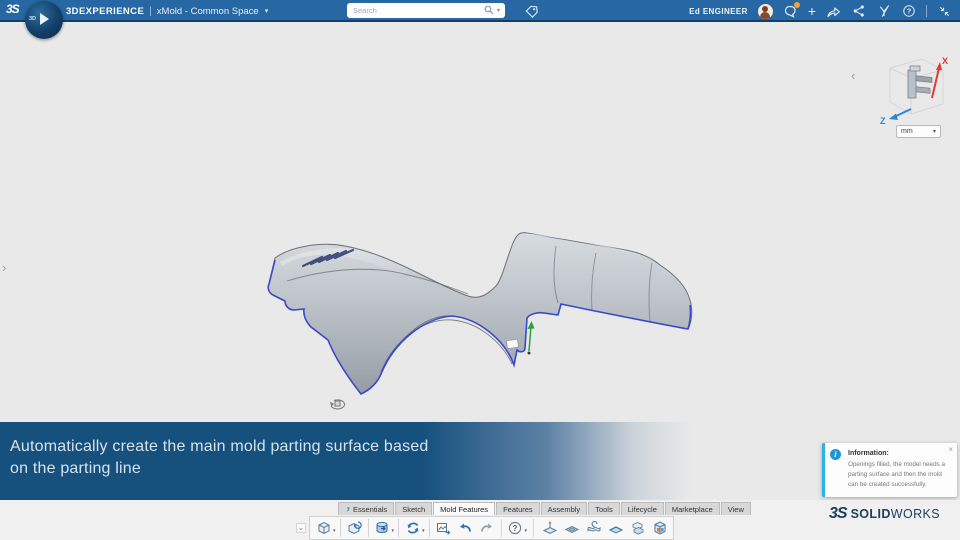 This screenshot has height=540, width=960. Describe the element at coordinates (366, 508) in the screenshot. I see `tab-essentials: Essentials` at that location.